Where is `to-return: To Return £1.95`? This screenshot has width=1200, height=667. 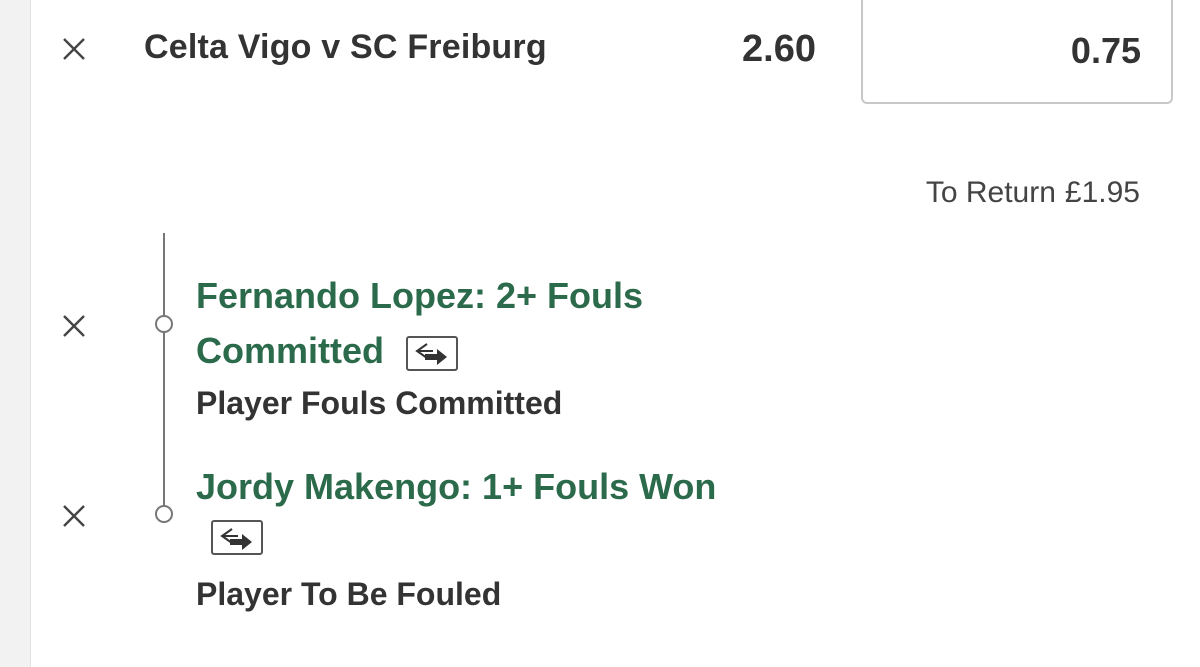
to-return: To Return £1.95 is located at coordinates (1033, 193).